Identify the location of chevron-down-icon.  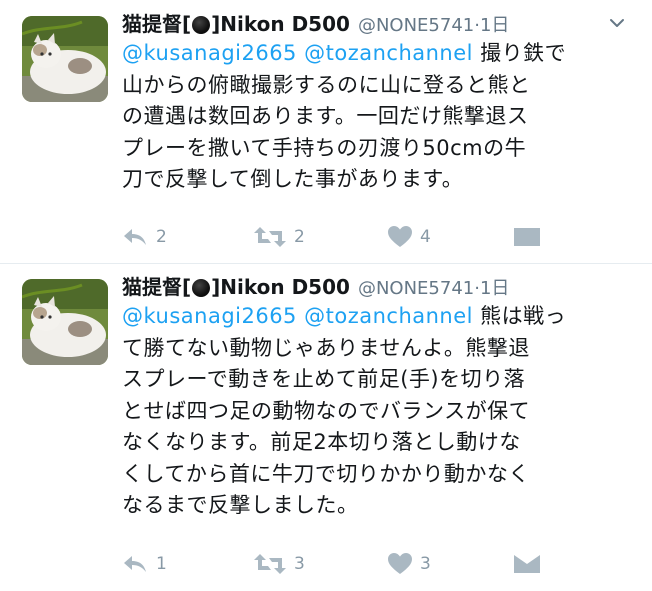
(617, 23).